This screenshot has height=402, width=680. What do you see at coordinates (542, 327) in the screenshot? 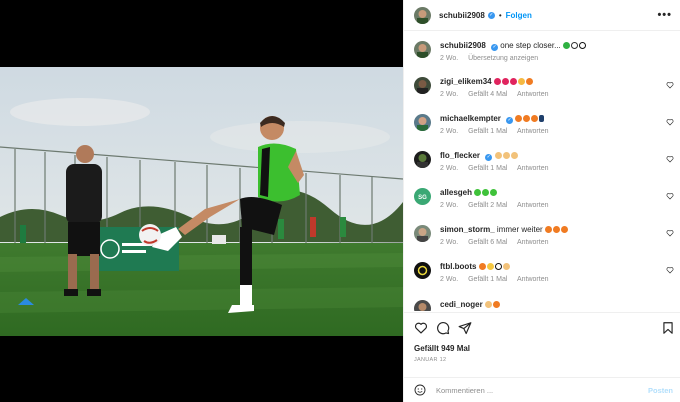
I see `action-bar` at bounding box center [542, 327].